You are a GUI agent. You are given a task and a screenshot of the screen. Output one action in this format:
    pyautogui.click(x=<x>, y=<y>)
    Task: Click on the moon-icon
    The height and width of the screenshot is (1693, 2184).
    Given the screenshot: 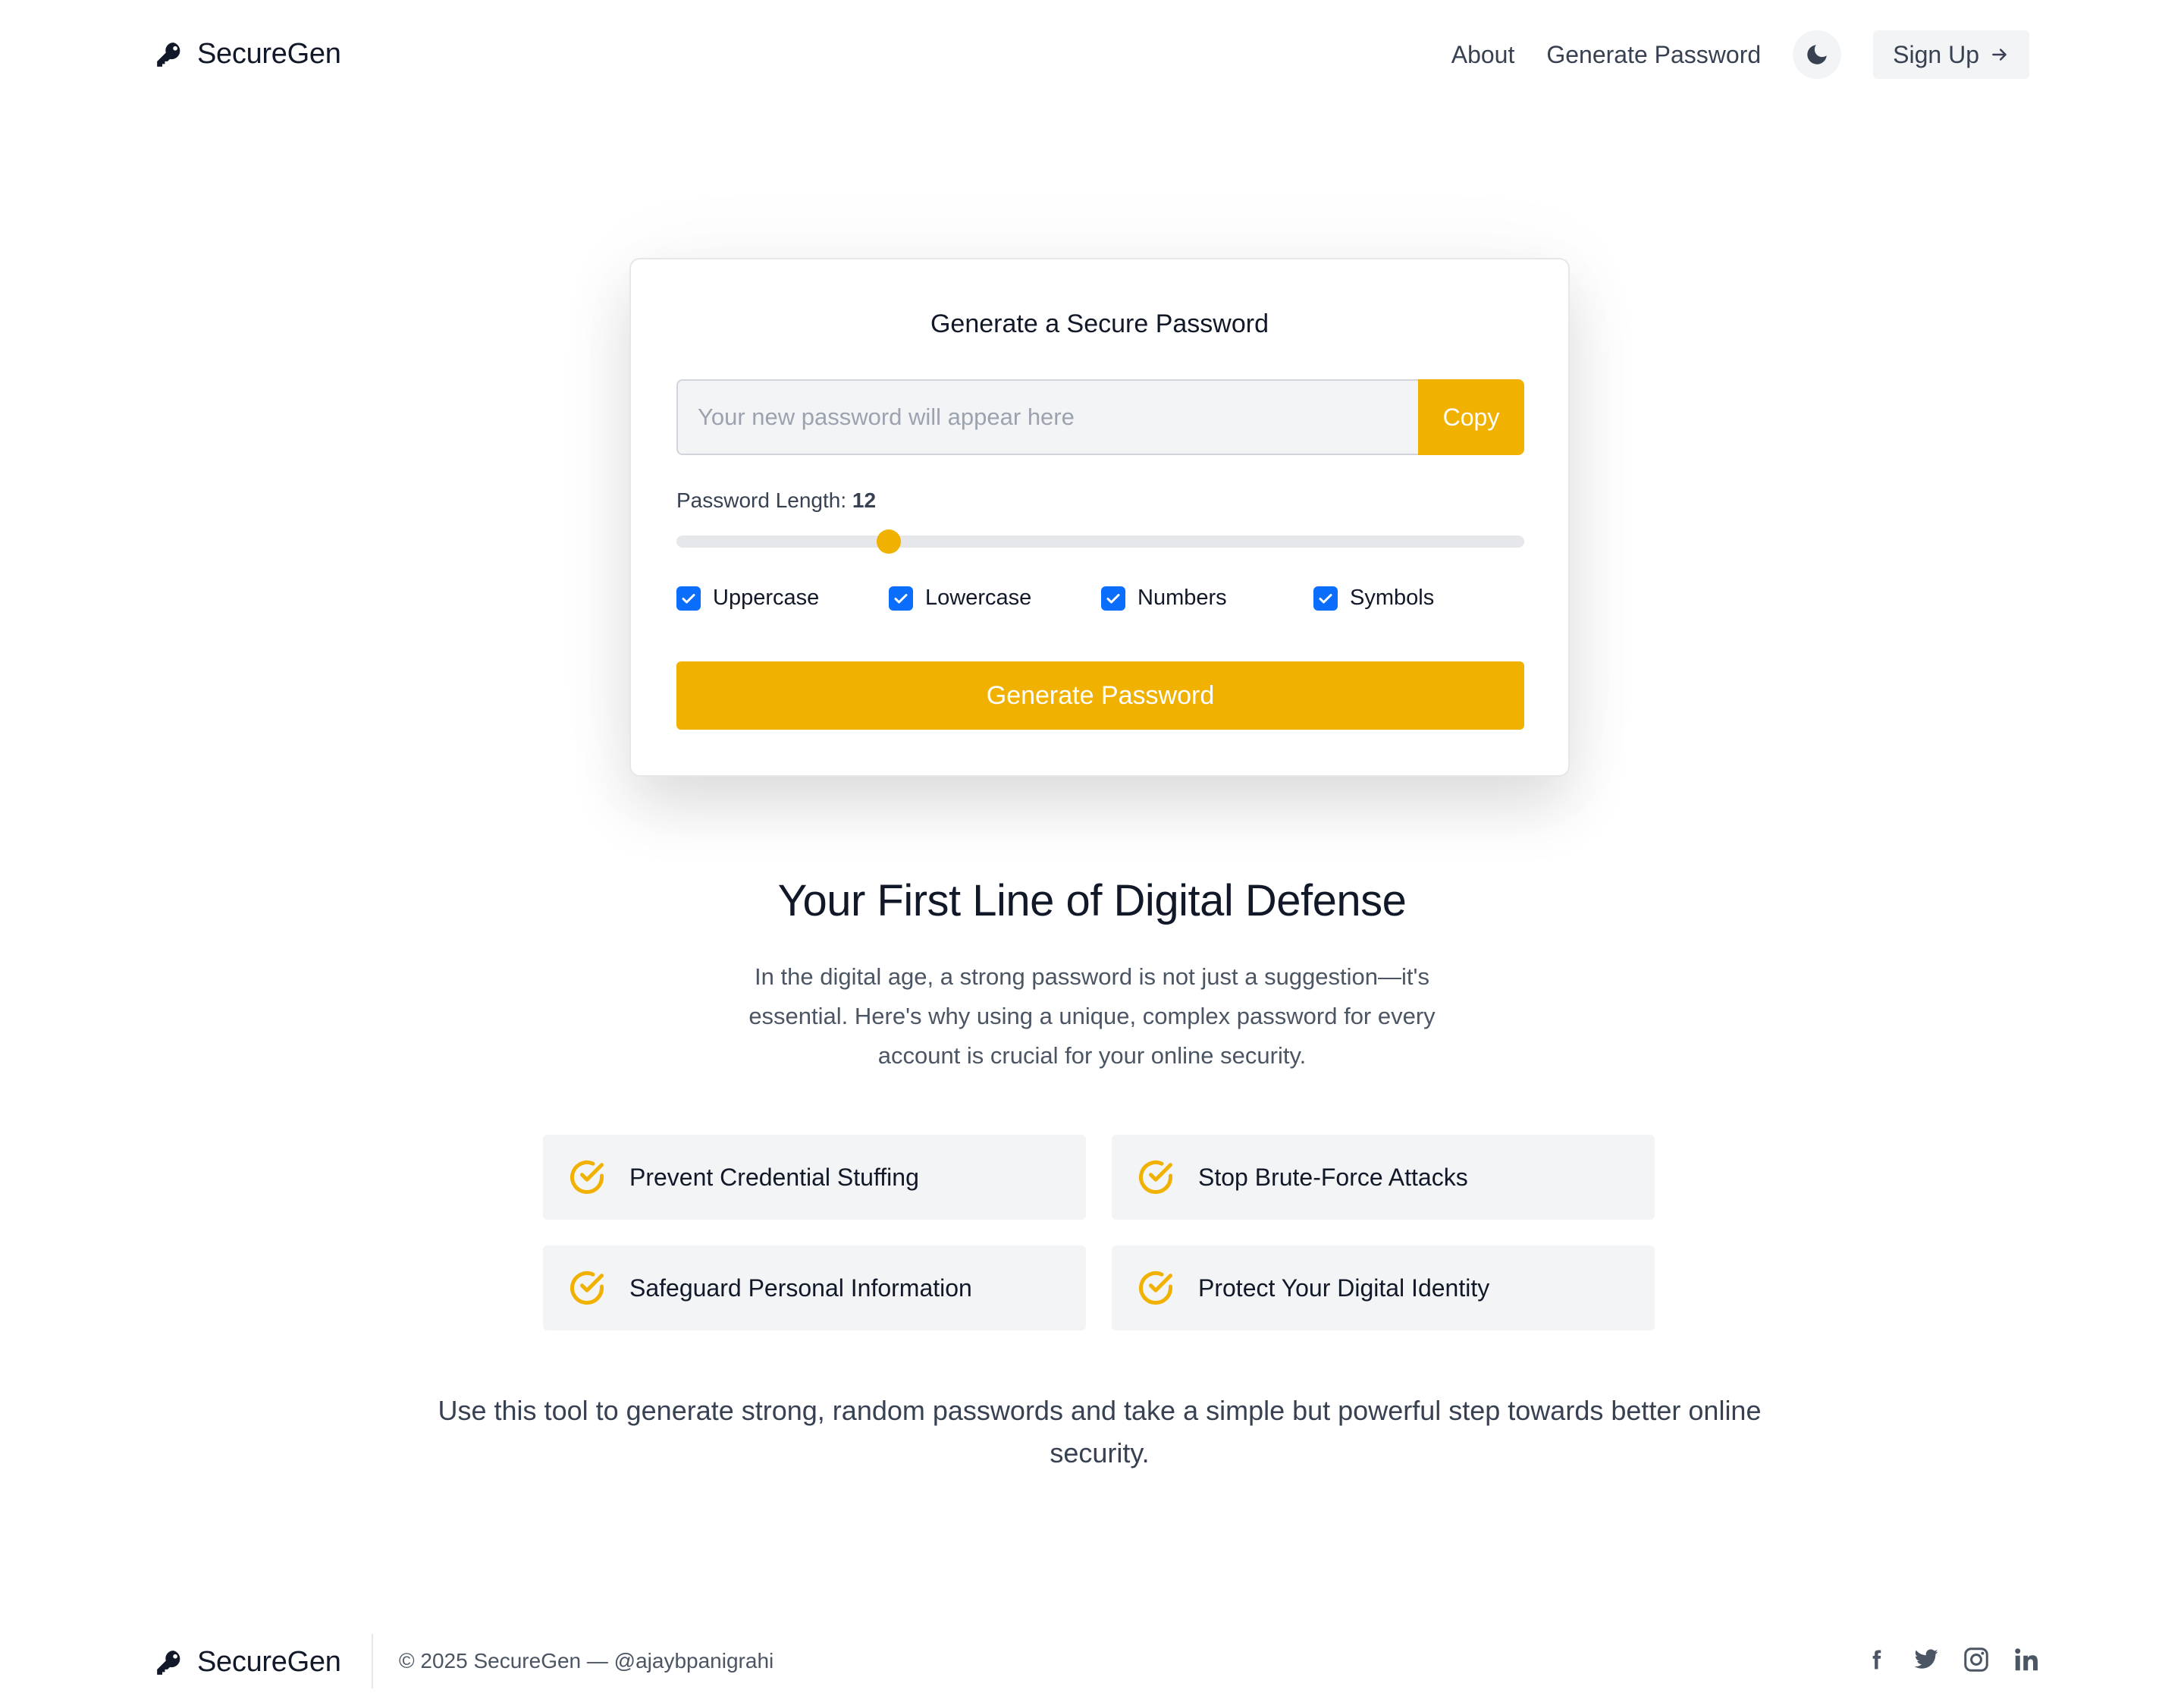 What is the action you would take?
    pyautogui.click(x=1817, y=54)
    